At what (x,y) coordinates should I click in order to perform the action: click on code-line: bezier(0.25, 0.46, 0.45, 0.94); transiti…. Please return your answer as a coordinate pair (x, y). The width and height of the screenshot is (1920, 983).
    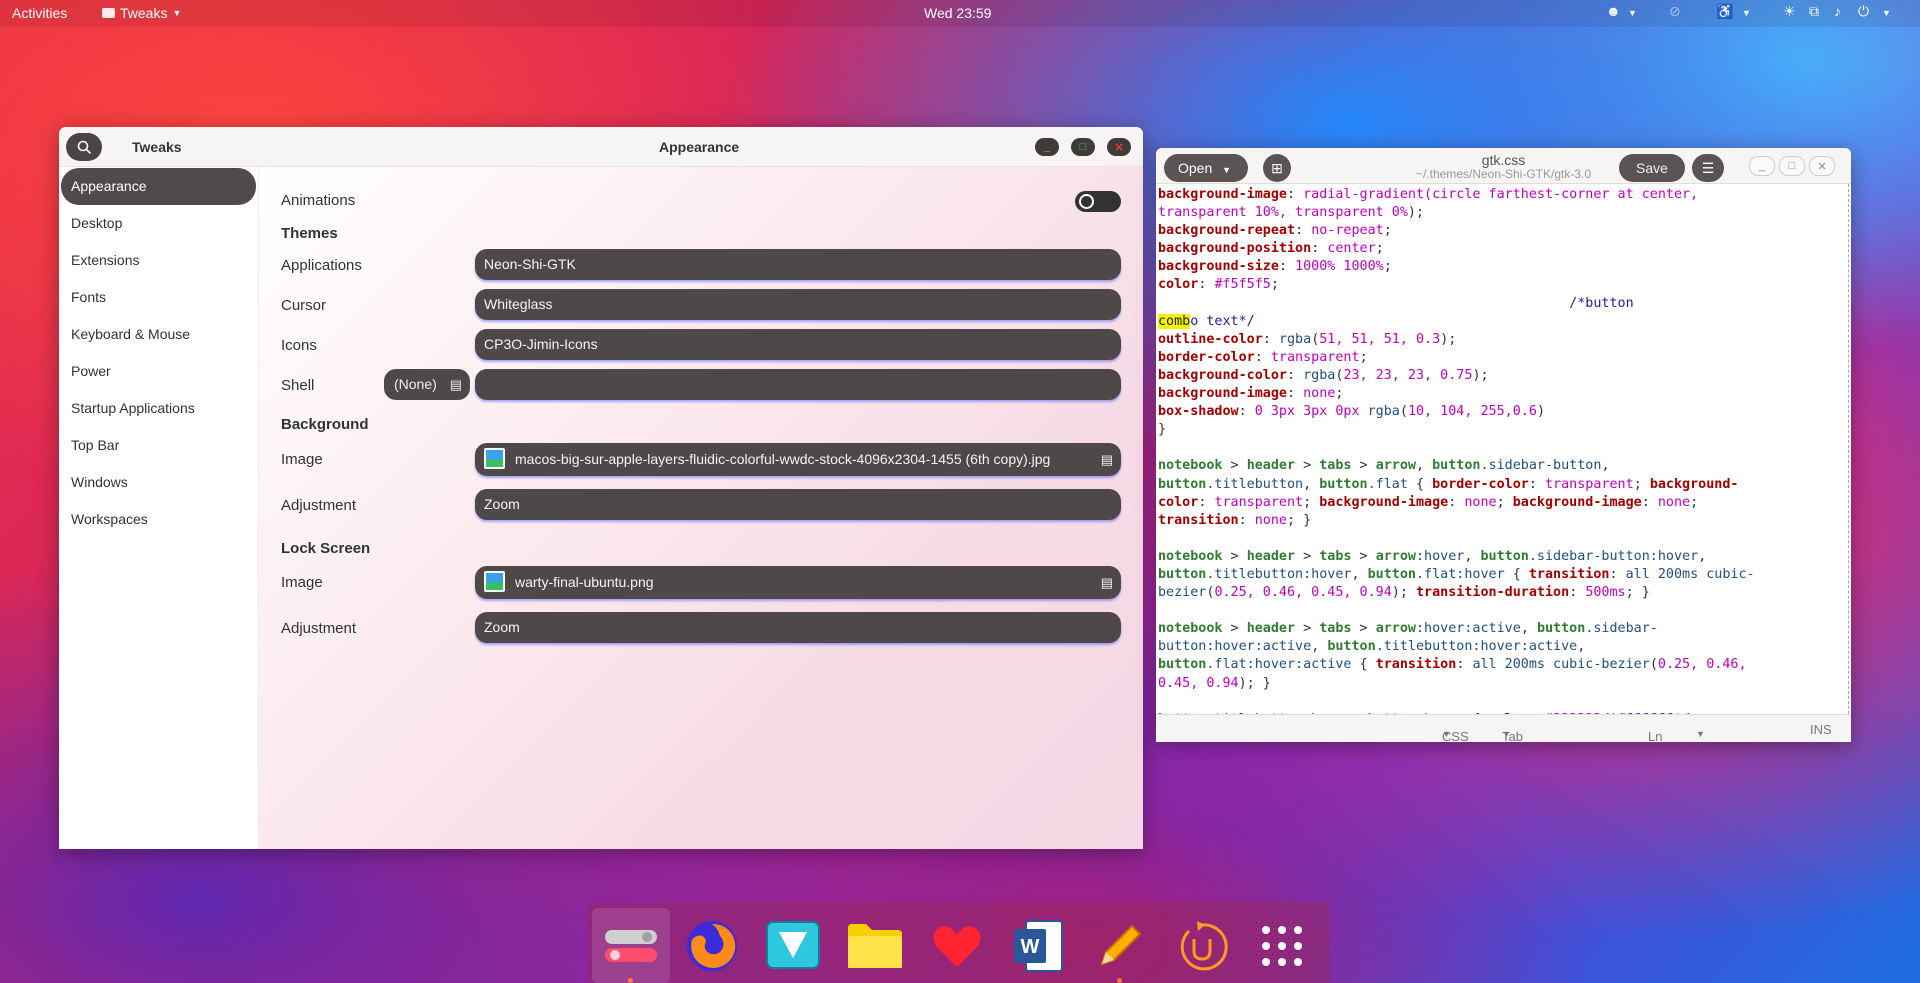
    Looking at the image, I should click on (1404, 593).